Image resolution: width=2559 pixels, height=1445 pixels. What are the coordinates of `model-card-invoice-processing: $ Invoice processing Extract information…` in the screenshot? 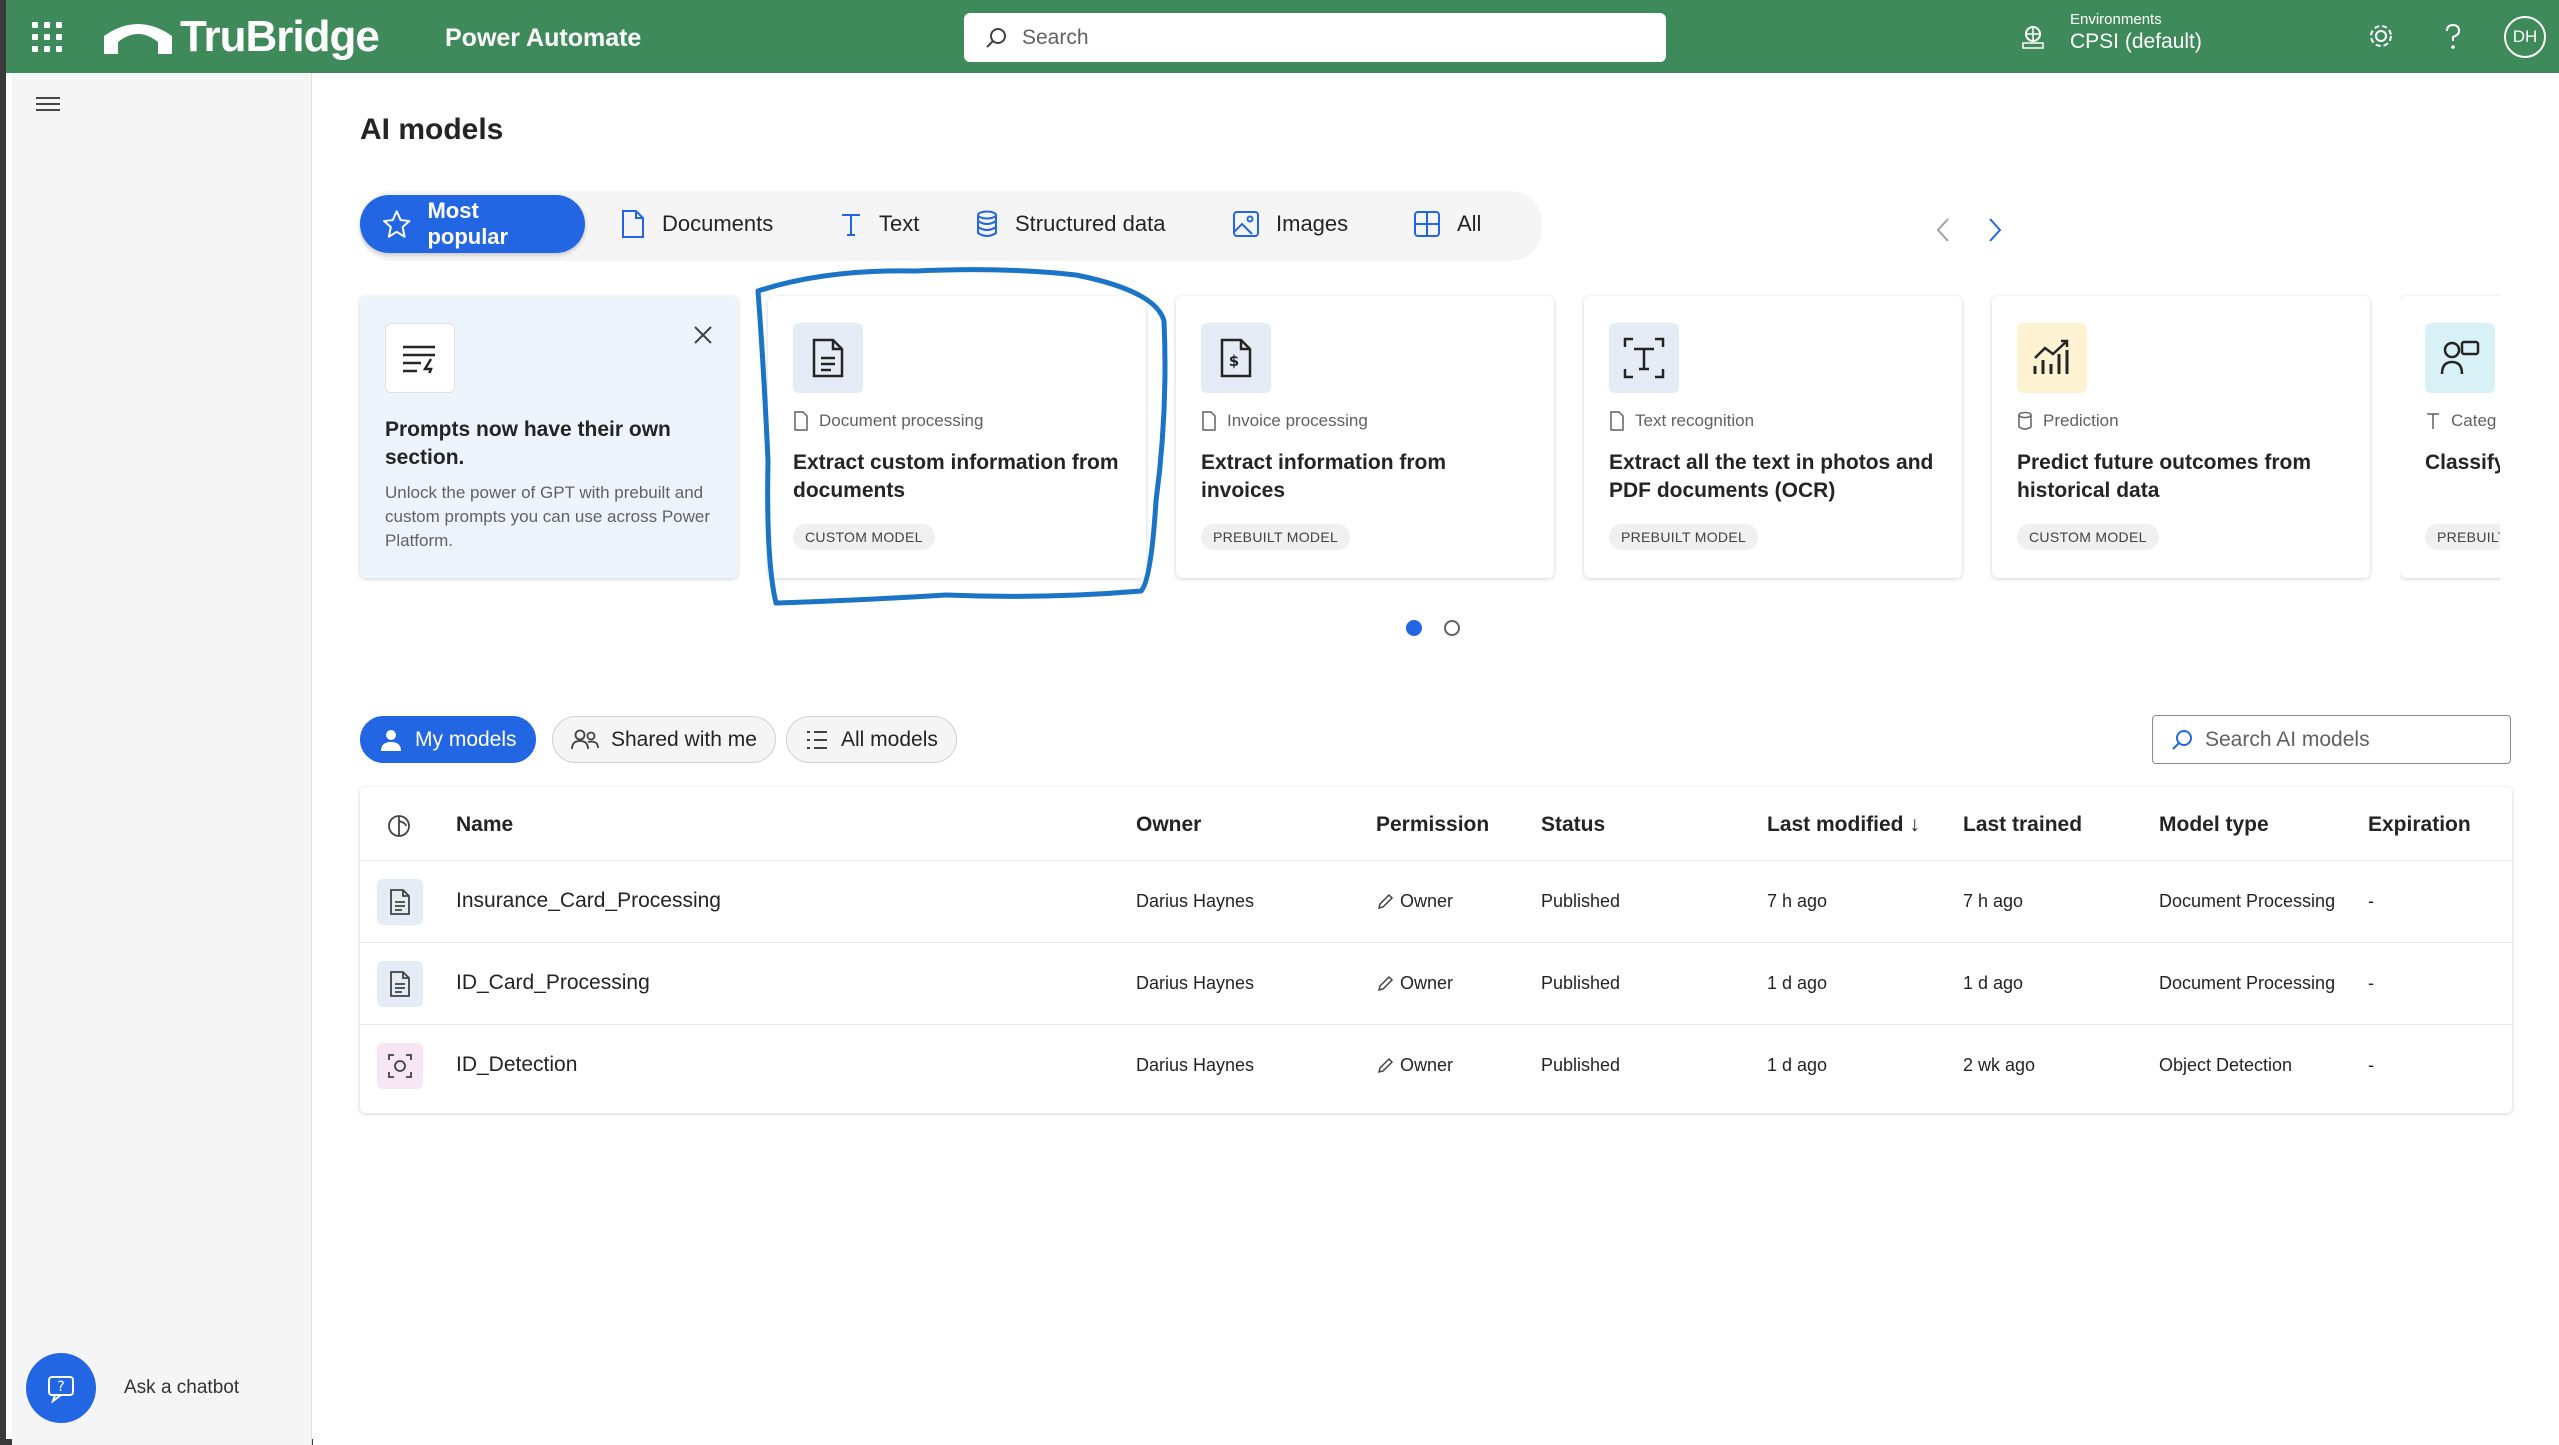 It's located at (1365, 437).